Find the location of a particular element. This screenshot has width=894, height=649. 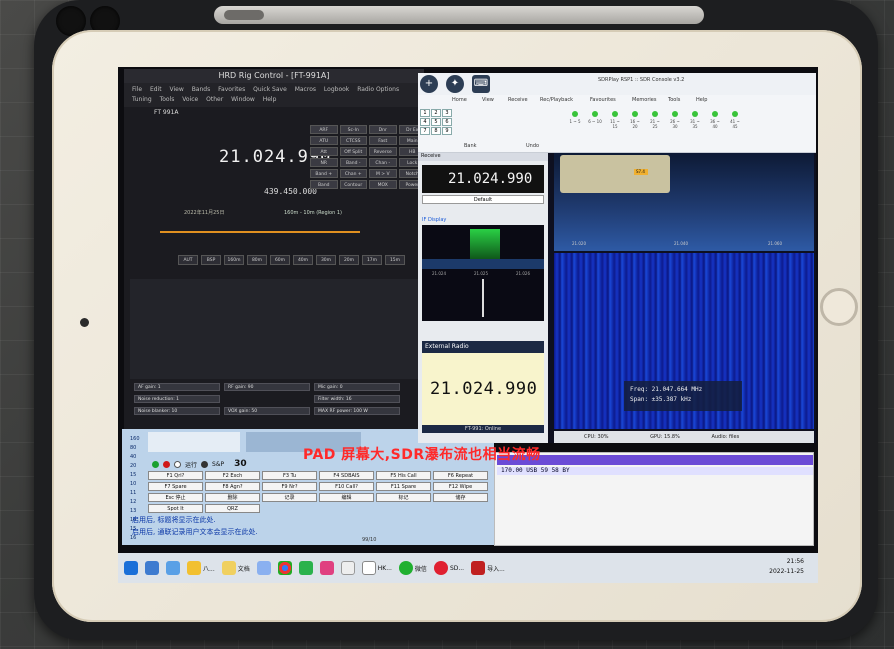

wechat-icon: 微信 is located at coordinates (413, 568).